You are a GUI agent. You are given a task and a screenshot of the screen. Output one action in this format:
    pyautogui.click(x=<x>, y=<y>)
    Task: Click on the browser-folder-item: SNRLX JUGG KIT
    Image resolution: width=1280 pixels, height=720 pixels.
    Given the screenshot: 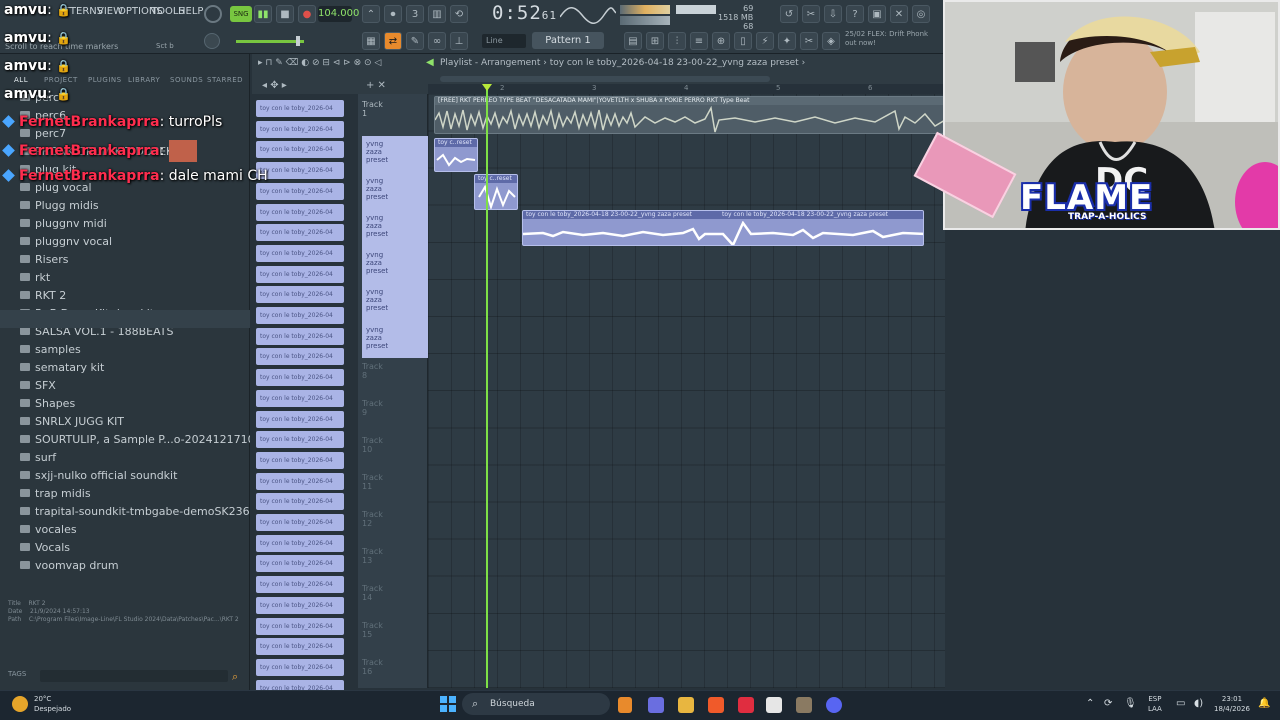 What is the action you would take?
    pyautogui.click(x=72, y=421)
    